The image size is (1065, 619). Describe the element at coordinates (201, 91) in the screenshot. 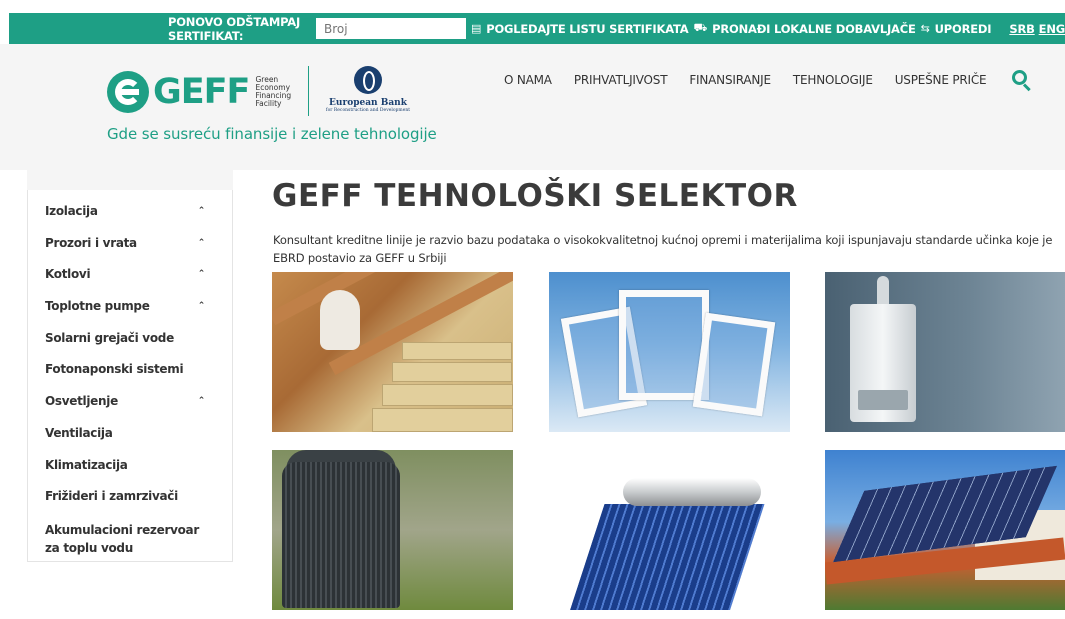

I see `geff-logo-text: GEFF` at that location.